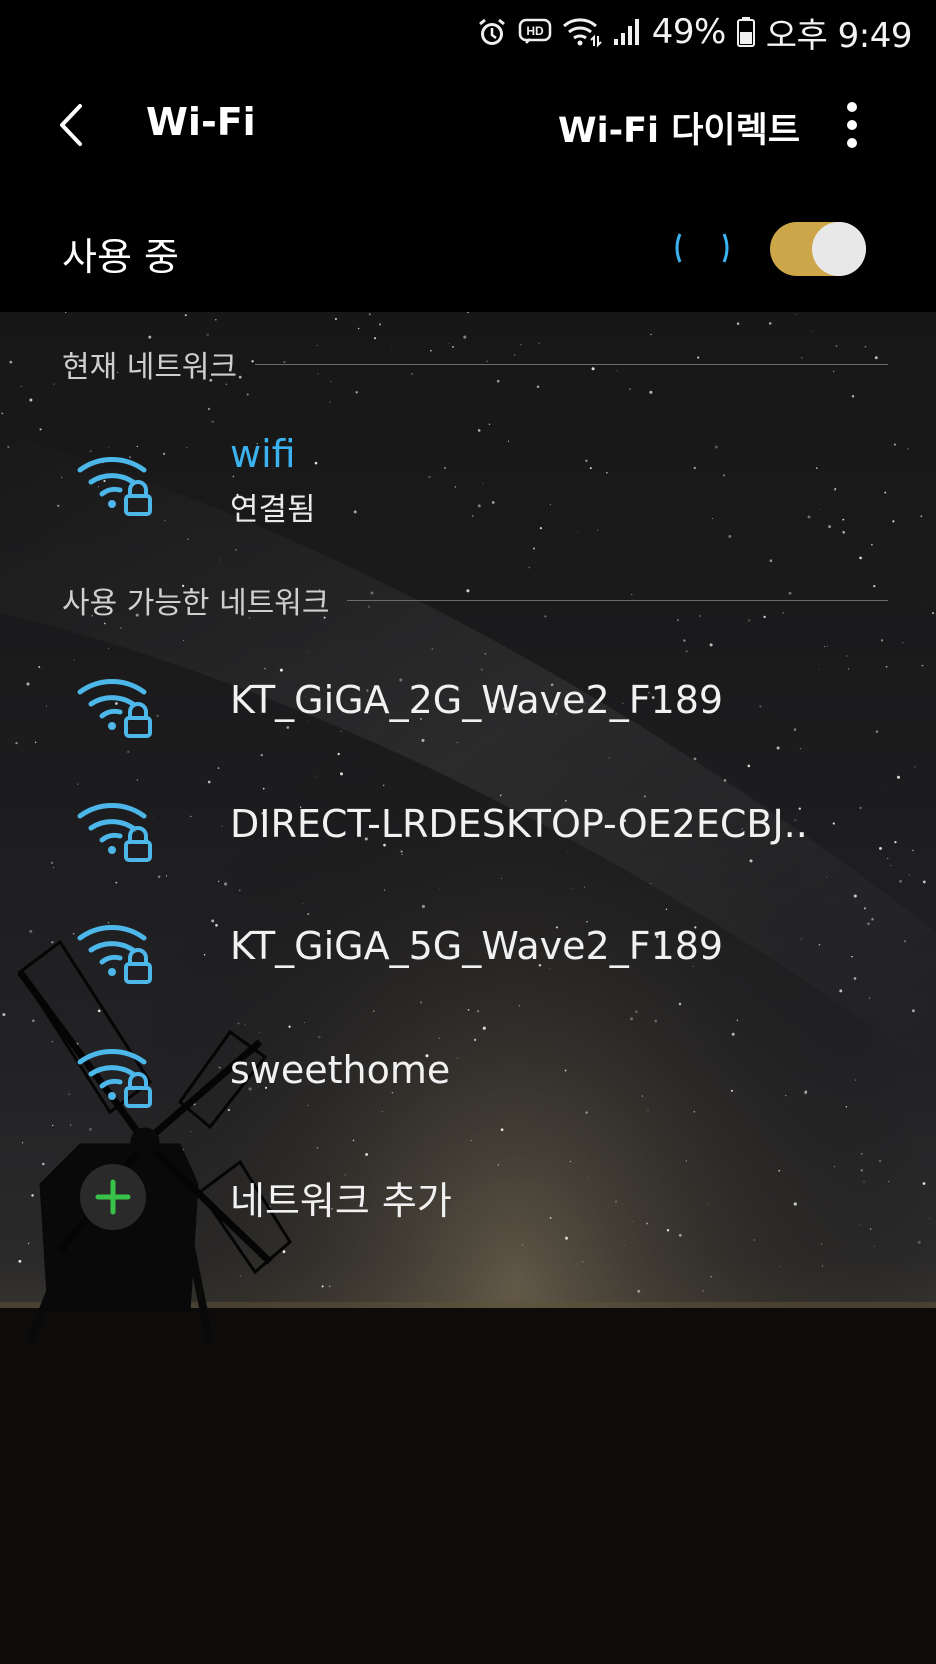 Image resolution: width=936 pixels, height=1664 pixels. What do you see at coordinates (120, 257) in the screenshot?
I see `switch-label: 사용 중` at bounding box center [120, 257].